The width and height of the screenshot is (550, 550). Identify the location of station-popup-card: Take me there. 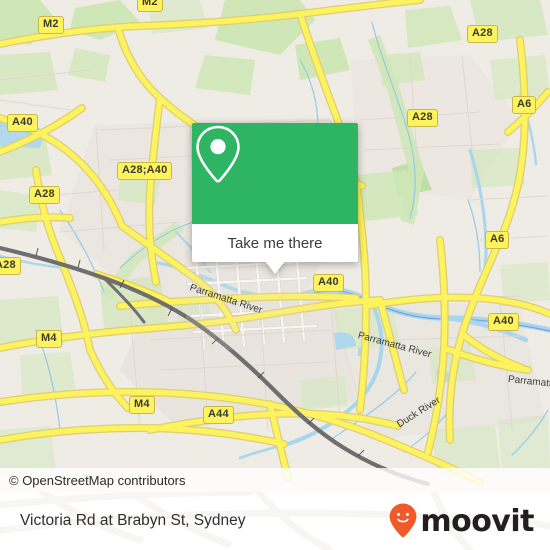
(275, 198).